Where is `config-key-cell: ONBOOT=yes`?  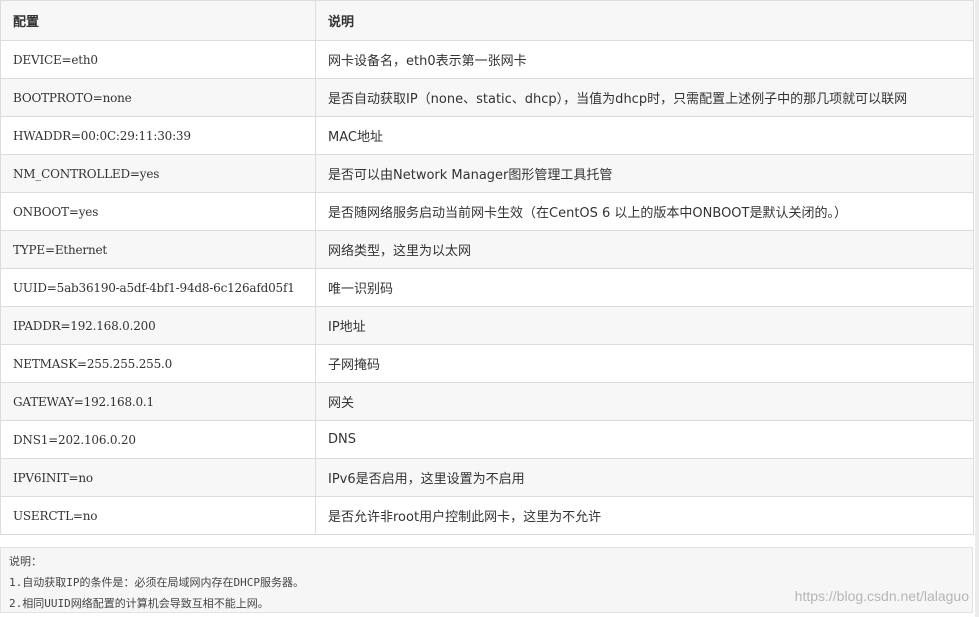
config-key-cell: ONBOOT=yes is located at coordinates (158, 211).